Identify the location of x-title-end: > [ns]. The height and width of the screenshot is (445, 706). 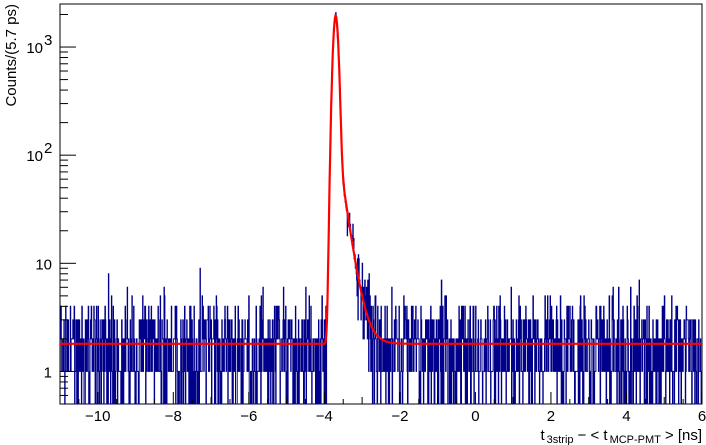
(683, 435).